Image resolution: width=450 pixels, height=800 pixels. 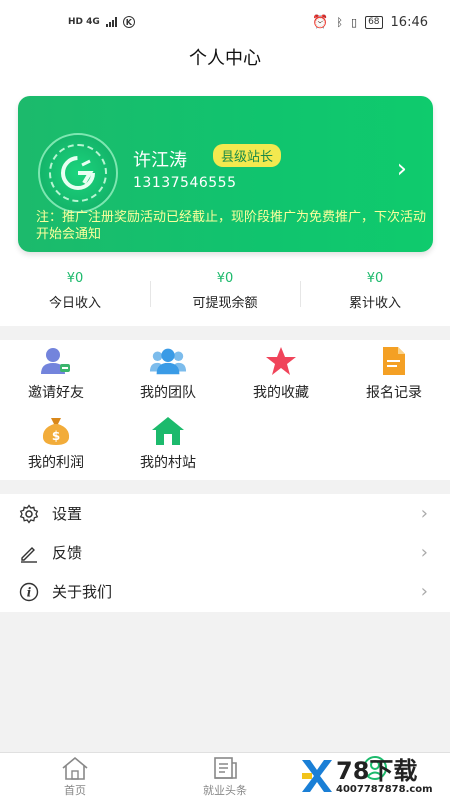 I want to click on watermark-text-block: 78下载 4007787878.com, so click(x=384, y=776).